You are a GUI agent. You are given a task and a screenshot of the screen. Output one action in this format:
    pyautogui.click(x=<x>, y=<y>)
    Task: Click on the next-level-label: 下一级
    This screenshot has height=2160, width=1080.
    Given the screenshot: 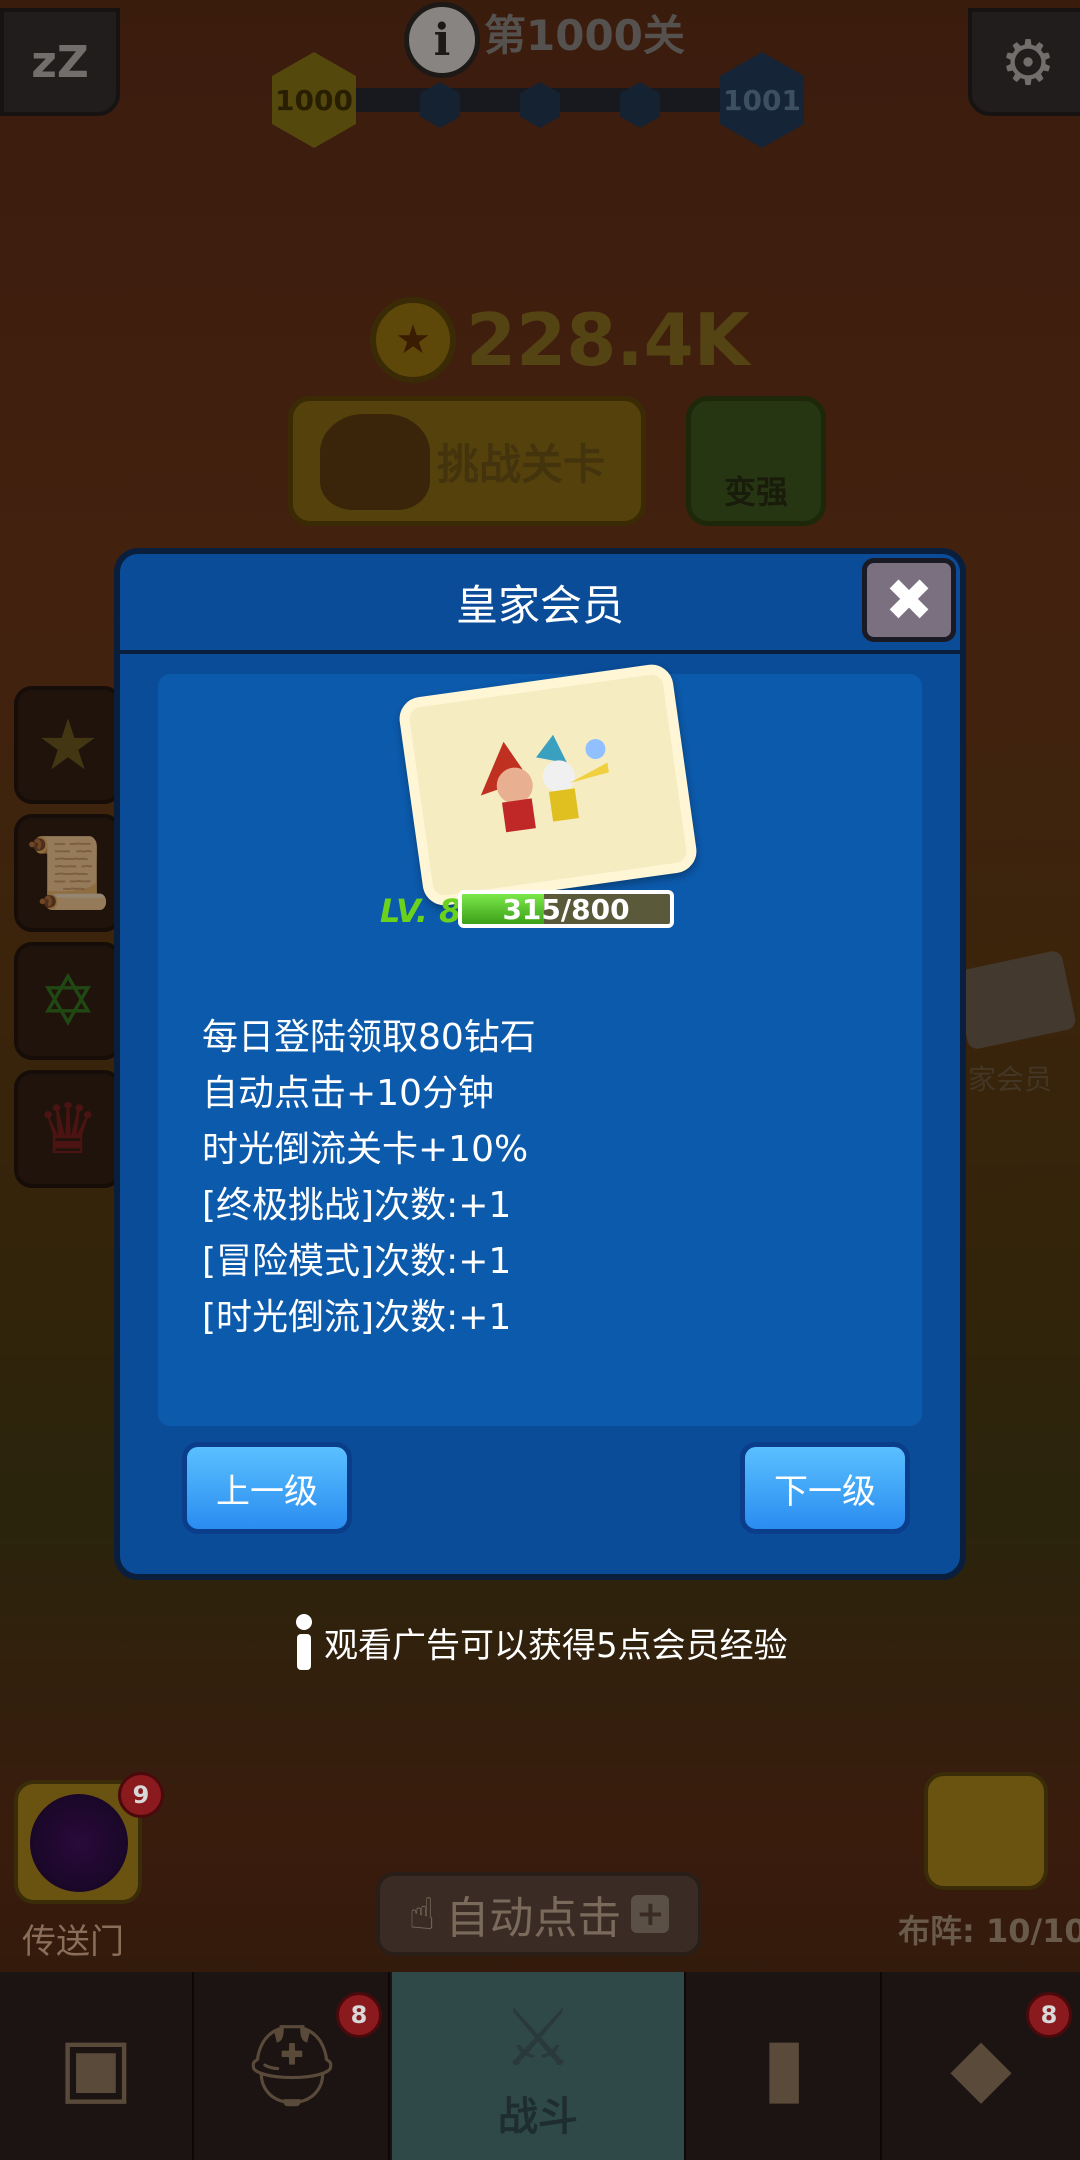 What is the action you would take?
    pyautogui.click(x=825, y=1491)
    